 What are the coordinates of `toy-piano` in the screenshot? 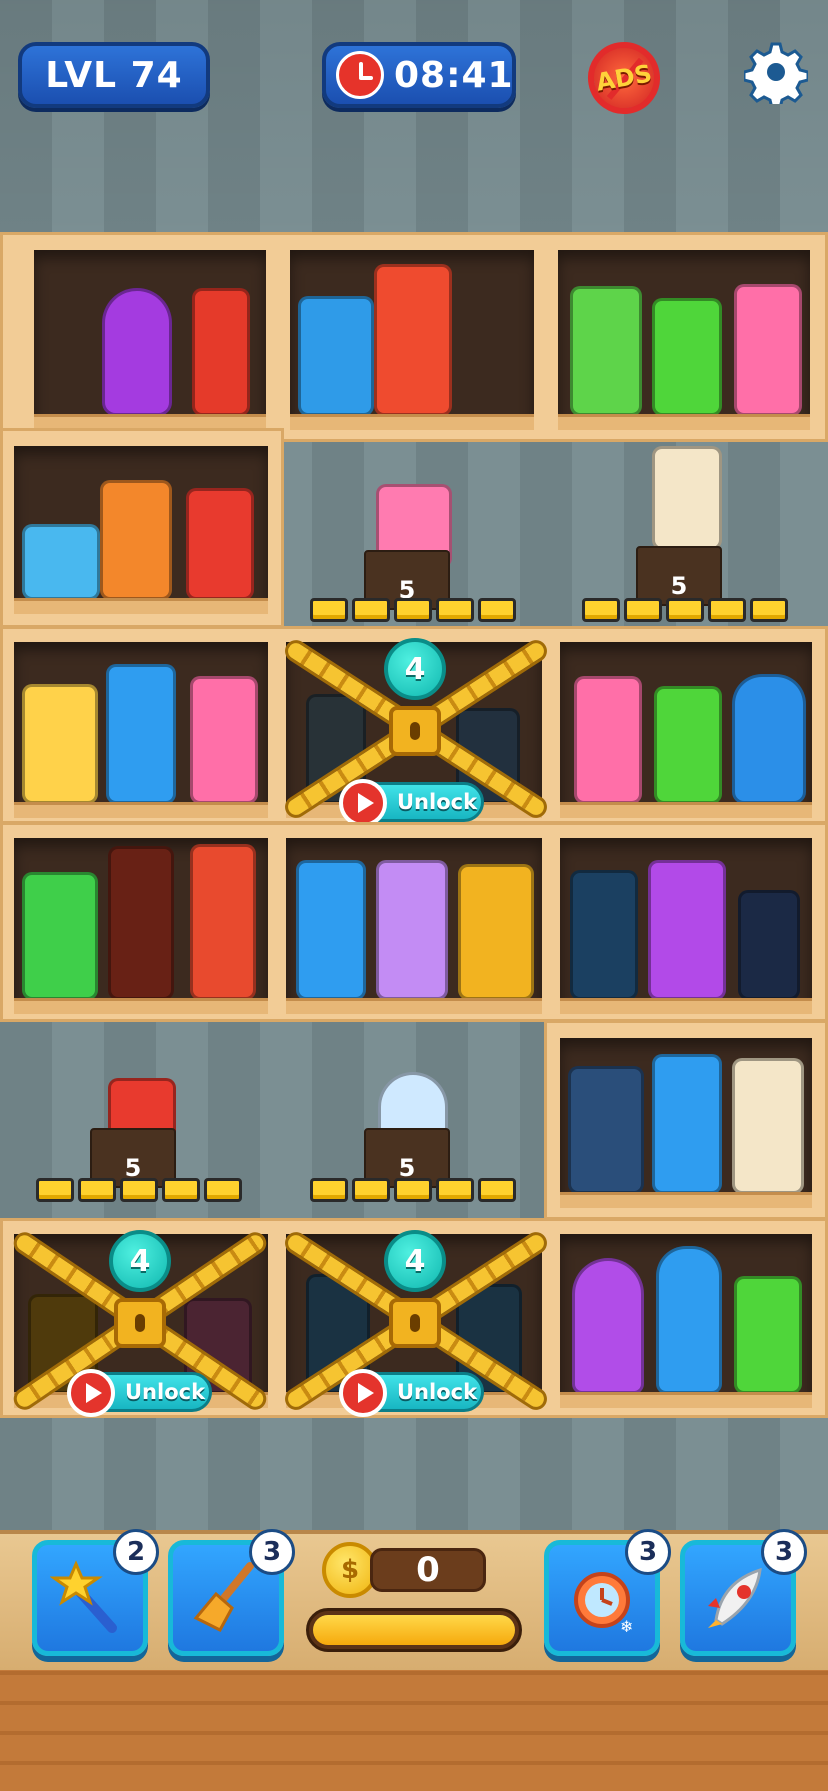 It's located at (413, 340).